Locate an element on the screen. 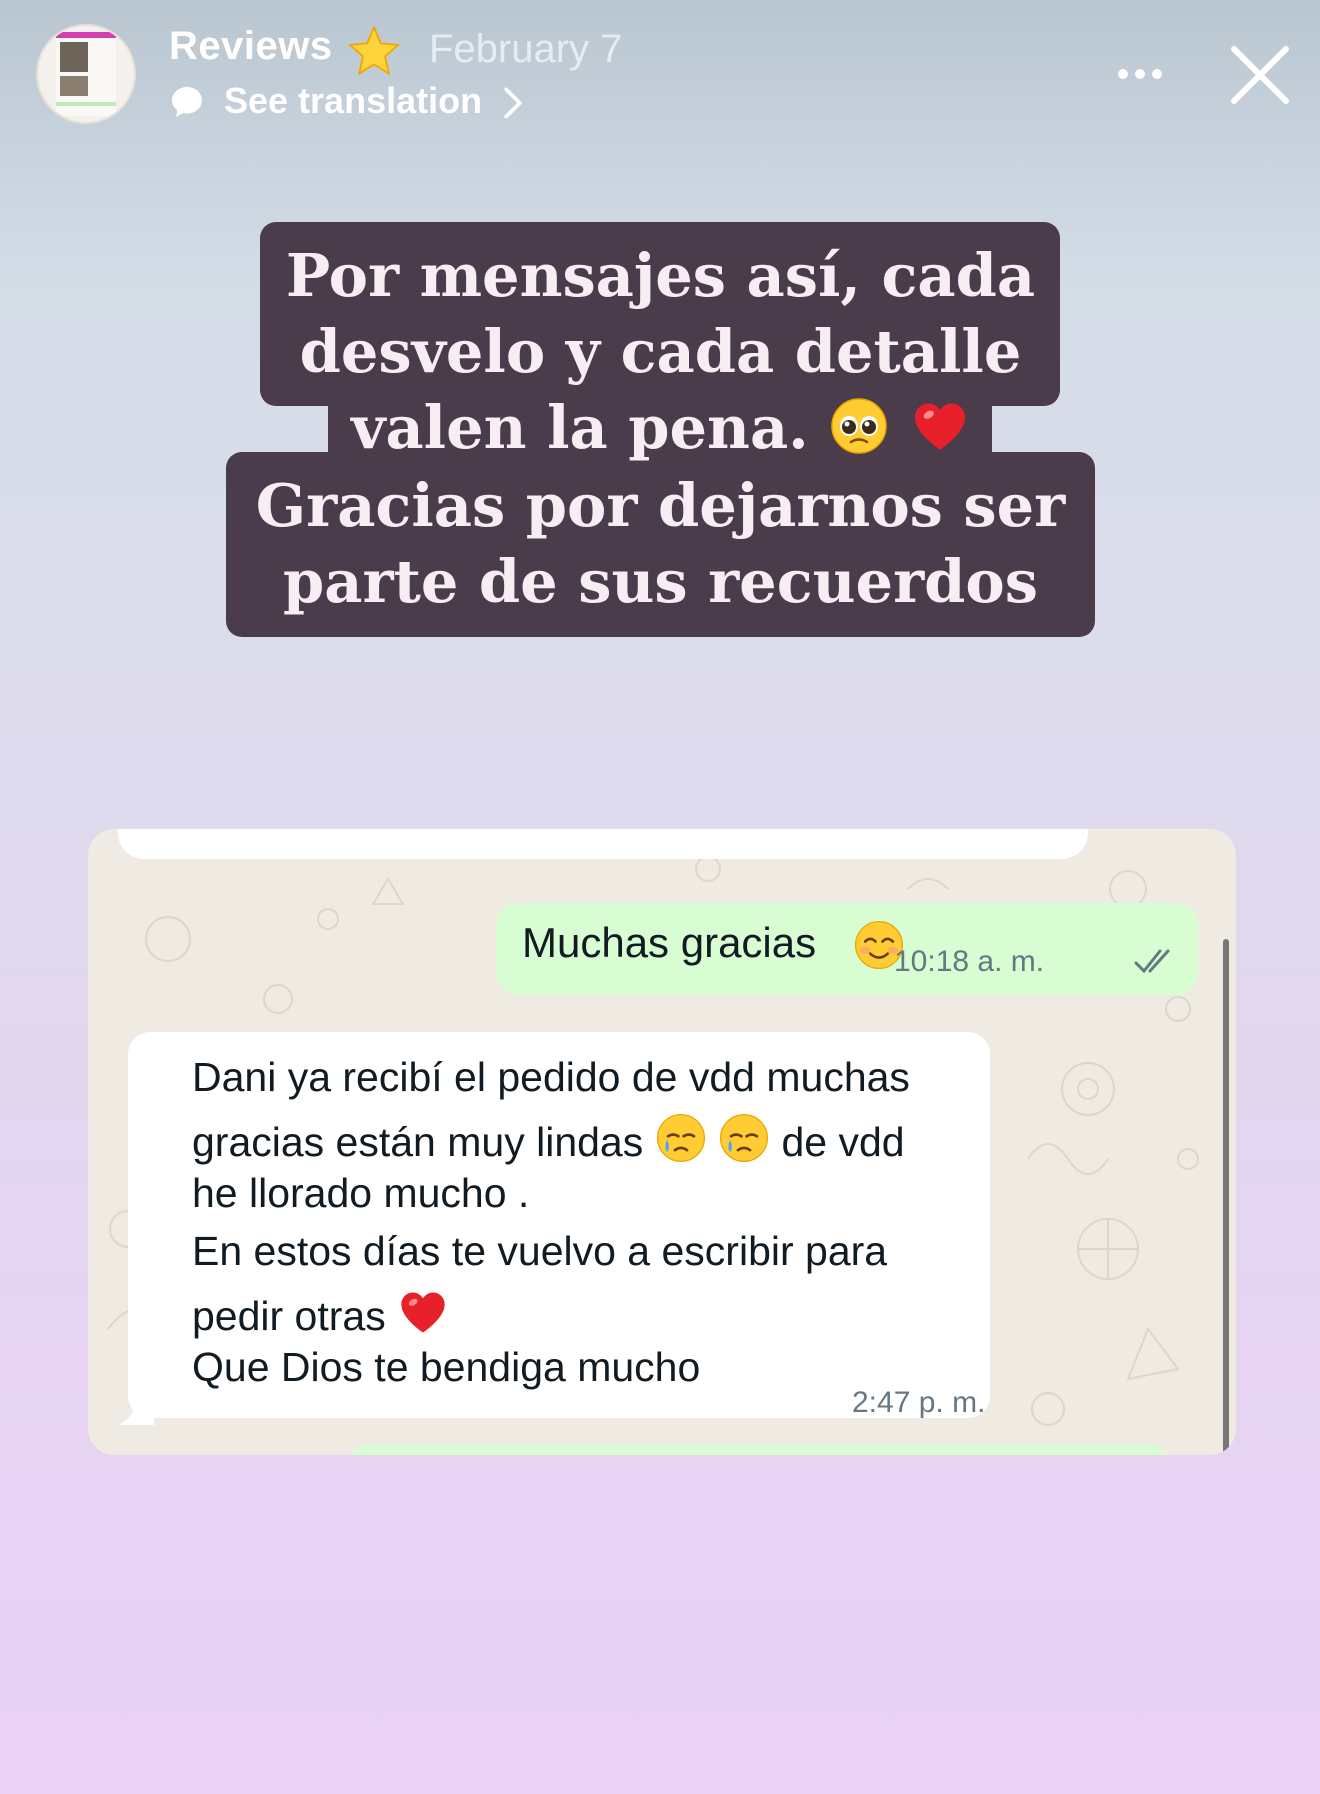 This screenshot has width=1320, height=1794. sent-message-time: 10:18 a. m. is located at coordinates (969, 961).